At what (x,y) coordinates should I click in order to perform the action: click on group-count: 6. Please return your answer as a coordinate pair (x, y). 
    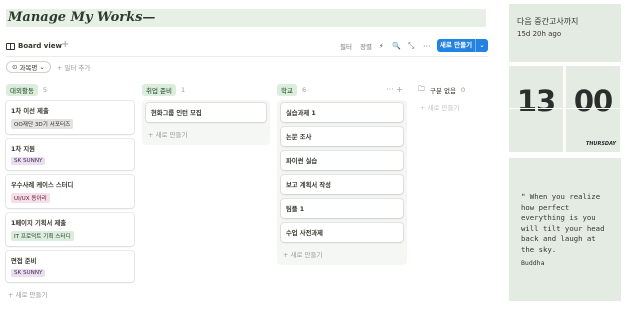
    Looking at the image, I should click on (304, 90).